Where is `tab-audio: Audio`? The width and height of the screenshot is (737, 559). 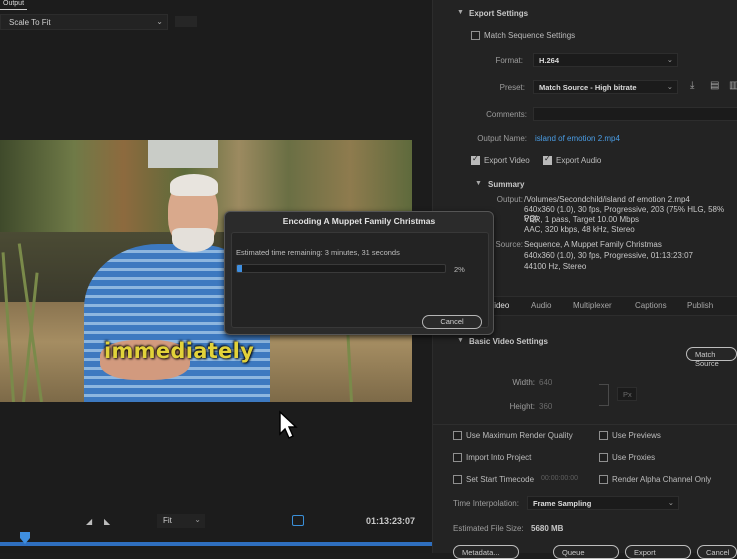 tab-audio: Audio is located at coordinates (541, 305).